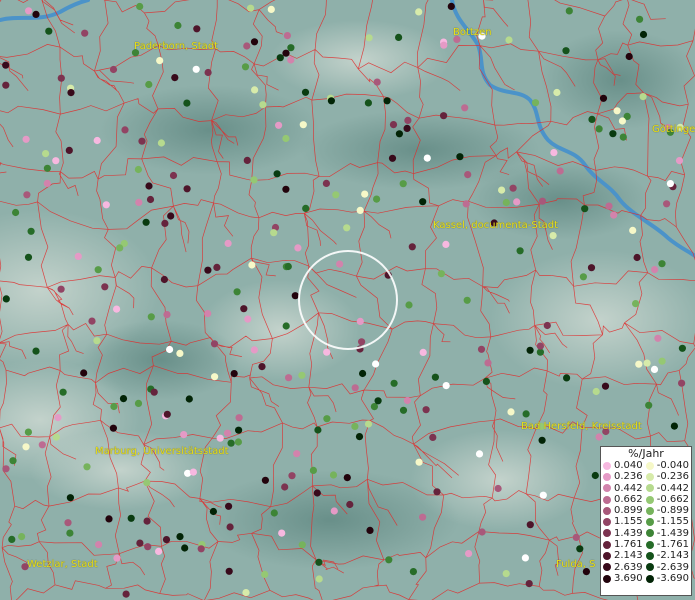 This screenshot has width=695, height=600. I want to click on city-label-bottzen: Bottzen, so click(472, 32).